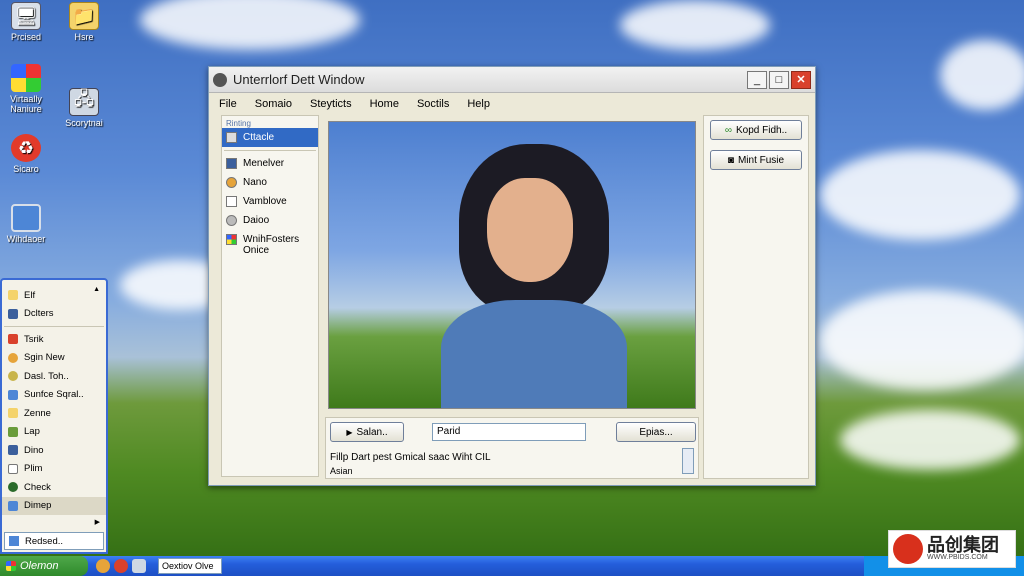  I want to click on start-item-label: Dino, so click(34, 450).